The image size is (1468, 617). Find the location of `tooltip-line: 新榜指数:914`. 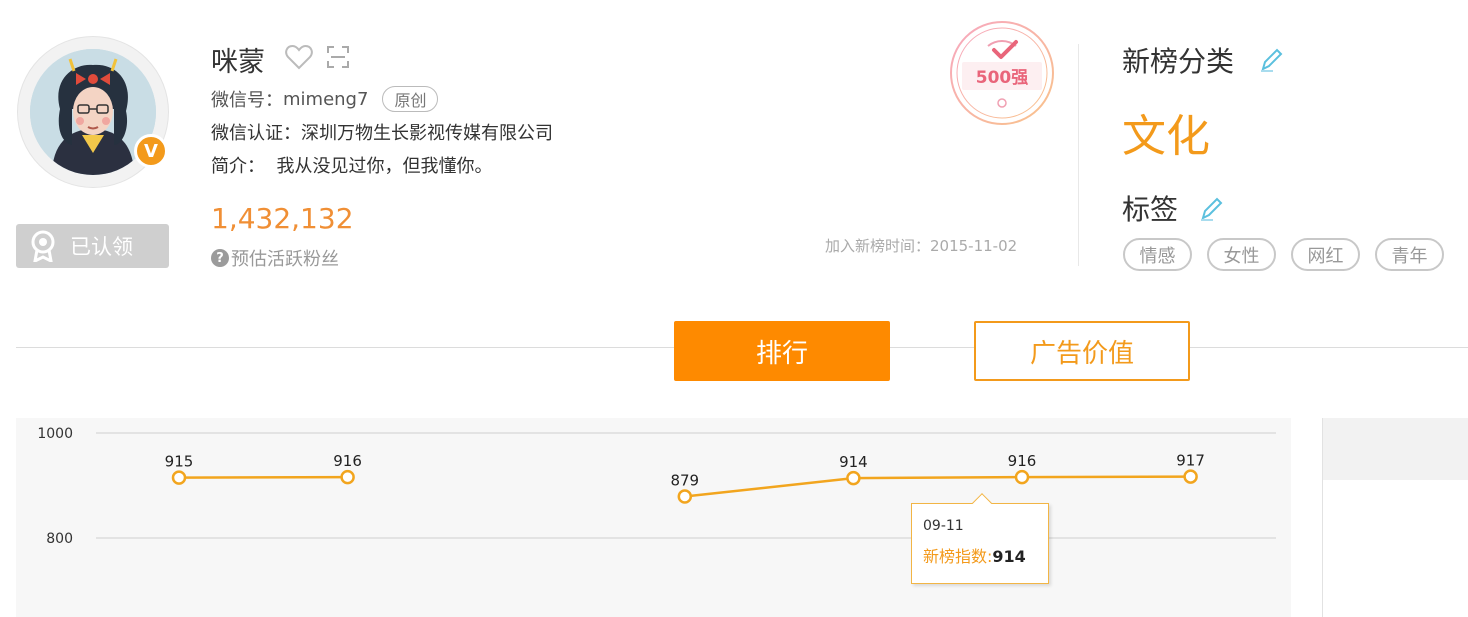

tooltip-line: 新榜指数:914 is located at coordinates (985, 555).